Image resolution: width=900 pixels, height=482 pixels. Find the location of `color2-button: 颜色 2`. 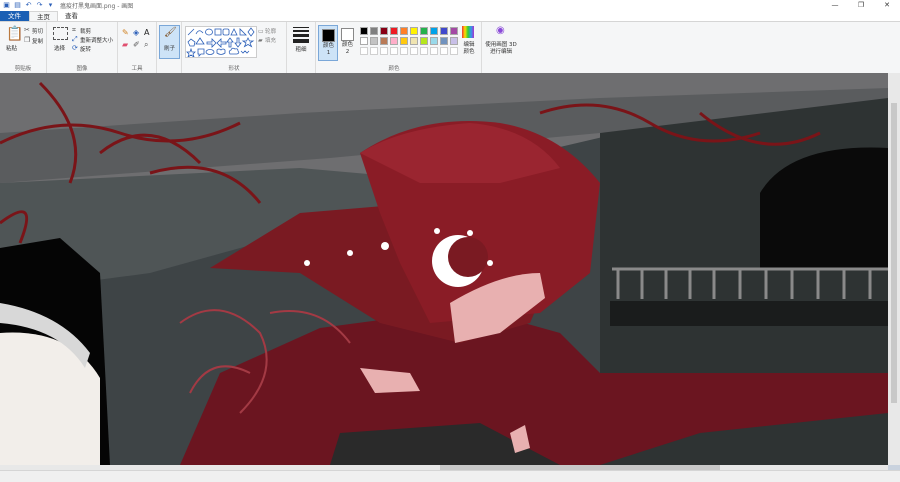

color2-button: 颜色 2 is located at coordinates (347, 42).